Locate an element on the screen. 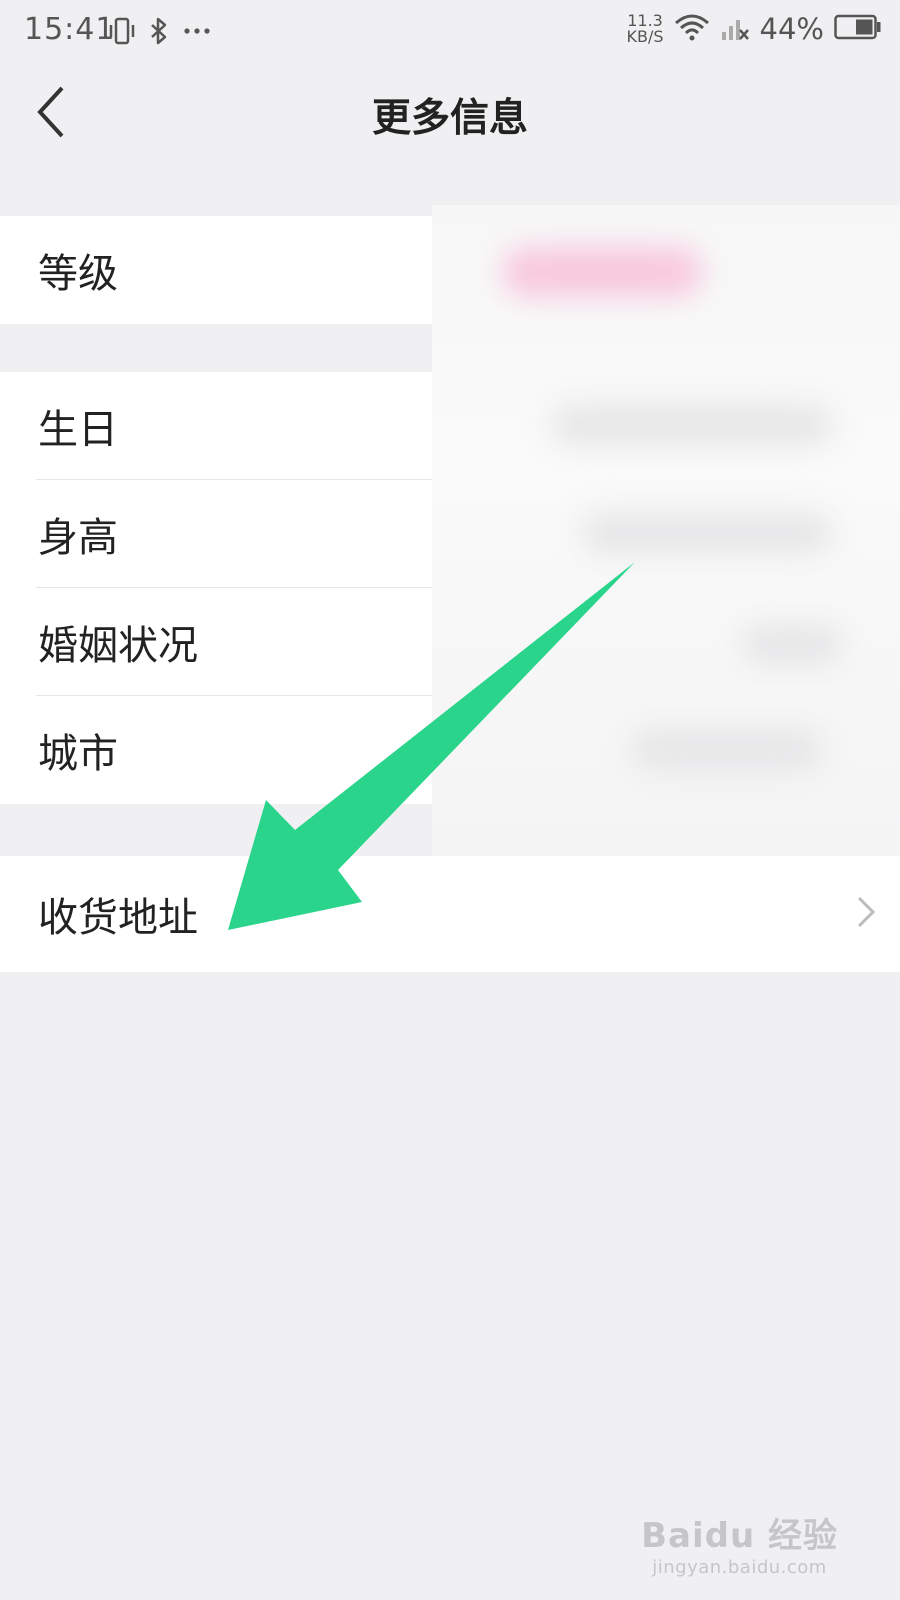 The width and height of the screenshot is (900, 1600). chevron-right-icon is located at coordinates (866, 912).